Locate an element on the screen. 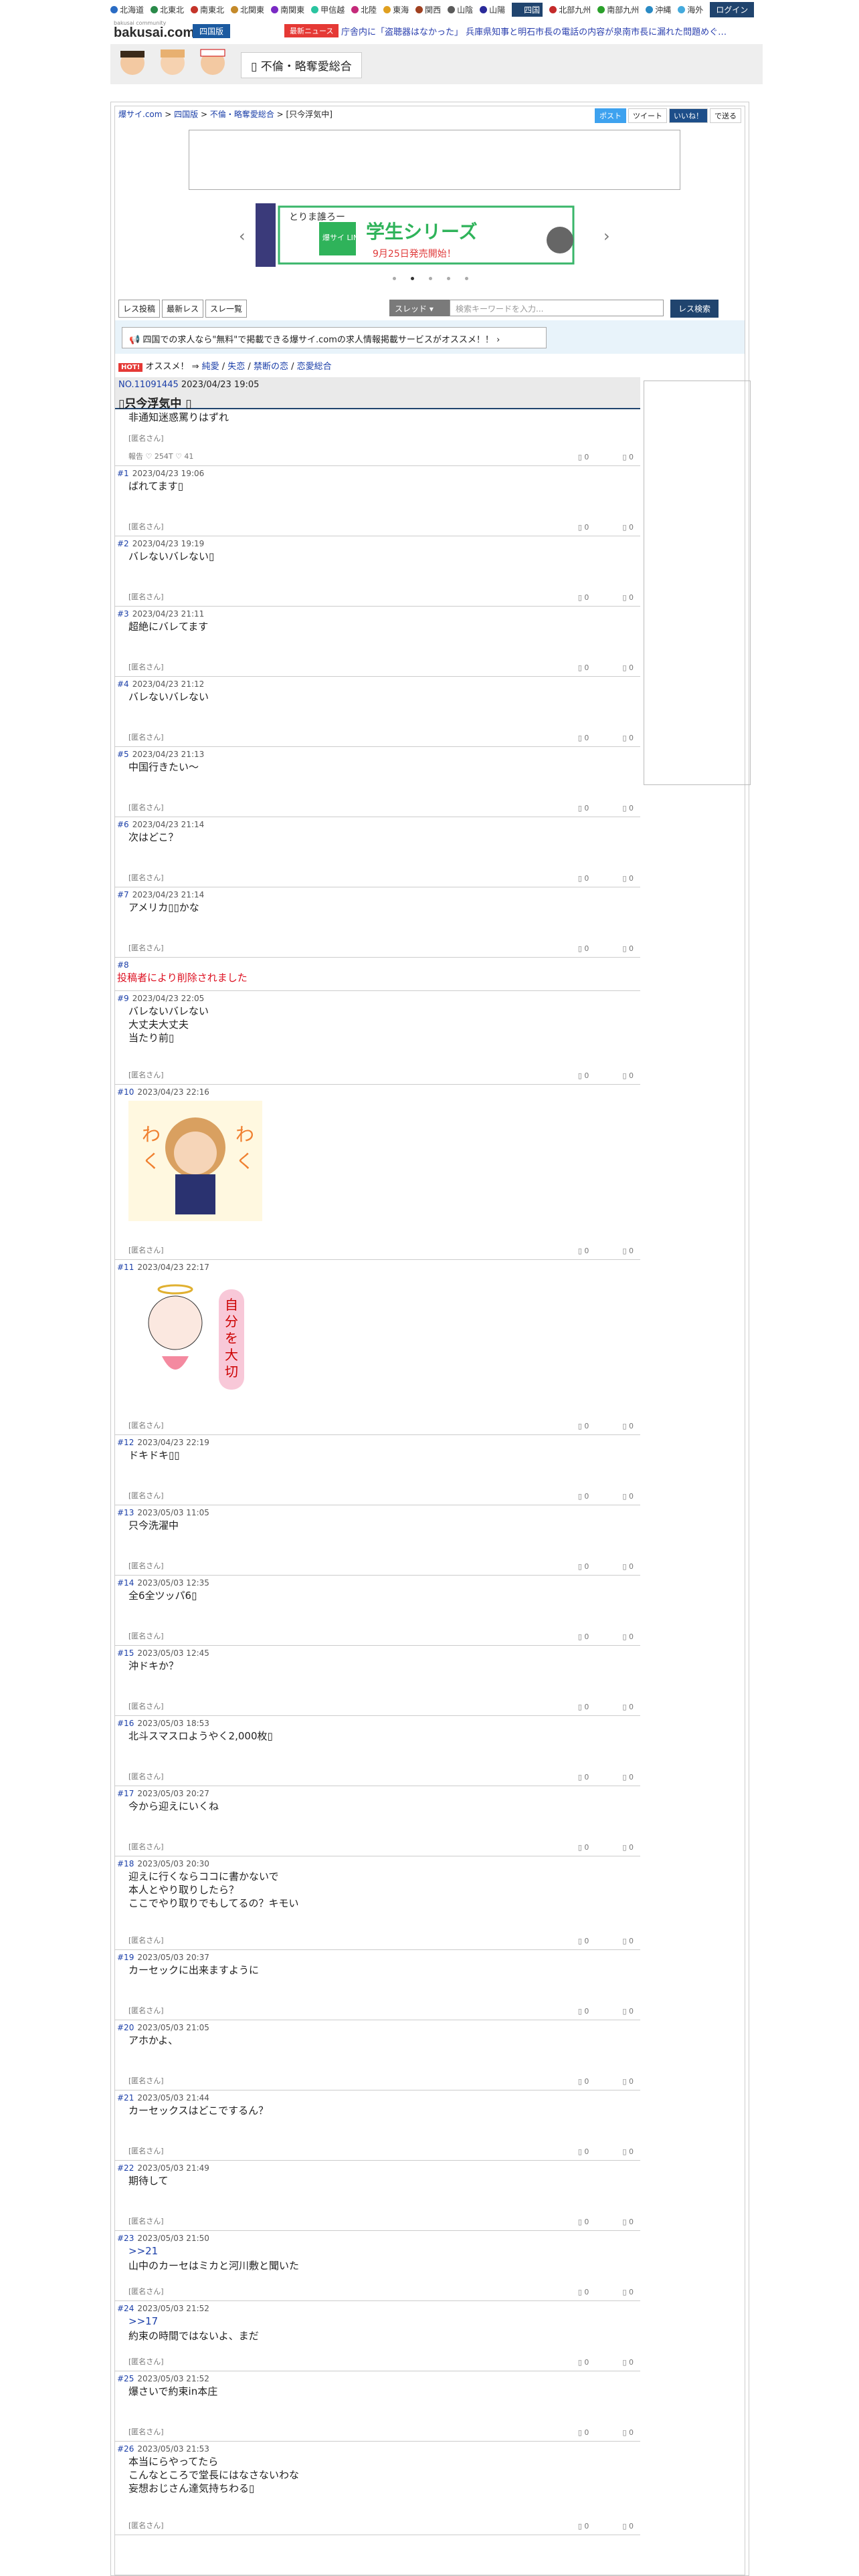 This screenshot has width=859, height=2576. region-link-9: 山陰 is located at coordinates (460, 9).